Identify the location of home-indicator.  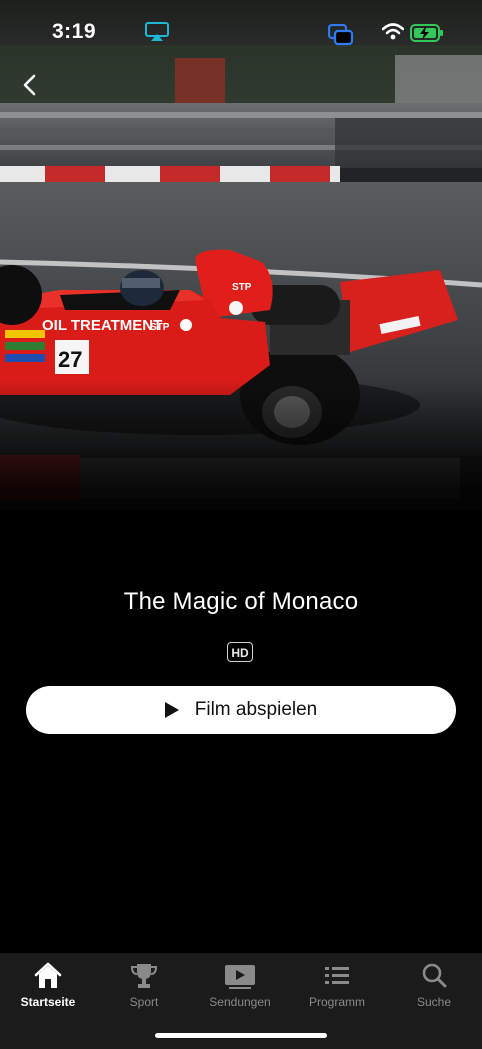
(241, 1035).